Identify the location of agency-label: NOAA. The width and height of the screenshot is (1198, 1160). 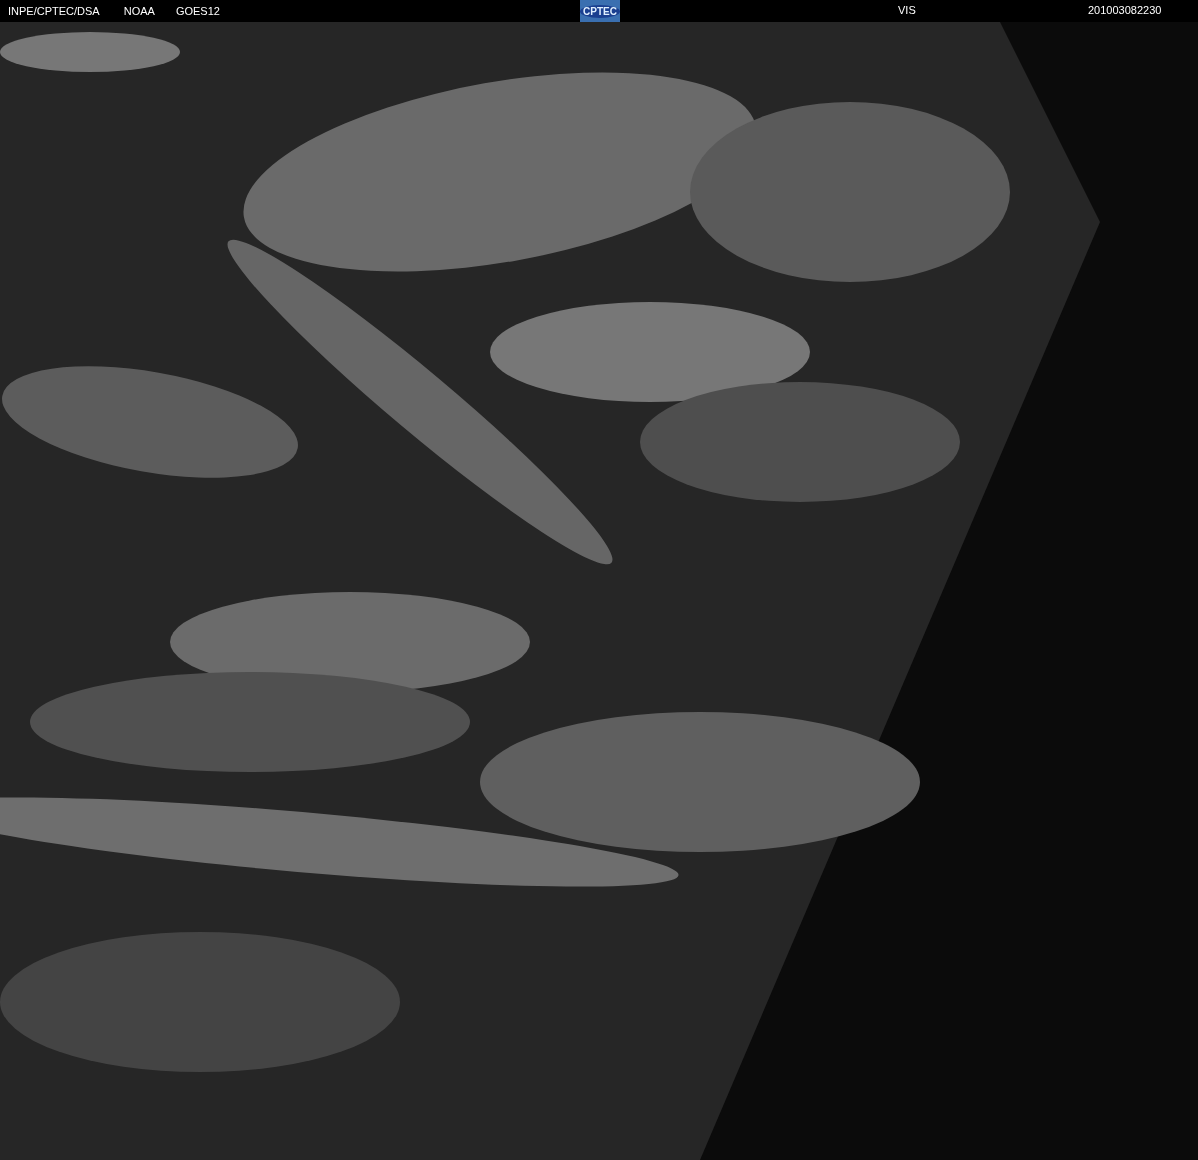
(139, 11).